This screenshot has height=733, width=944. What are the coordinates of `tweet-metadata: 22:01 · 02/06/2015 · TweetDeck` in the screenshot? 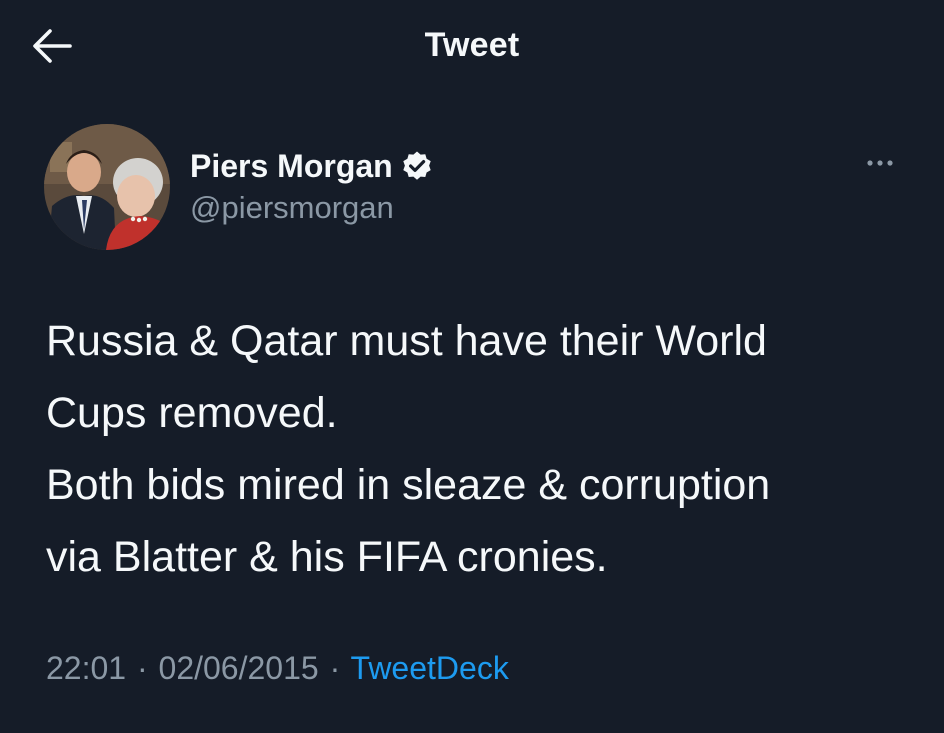 It's located at (277, 668).